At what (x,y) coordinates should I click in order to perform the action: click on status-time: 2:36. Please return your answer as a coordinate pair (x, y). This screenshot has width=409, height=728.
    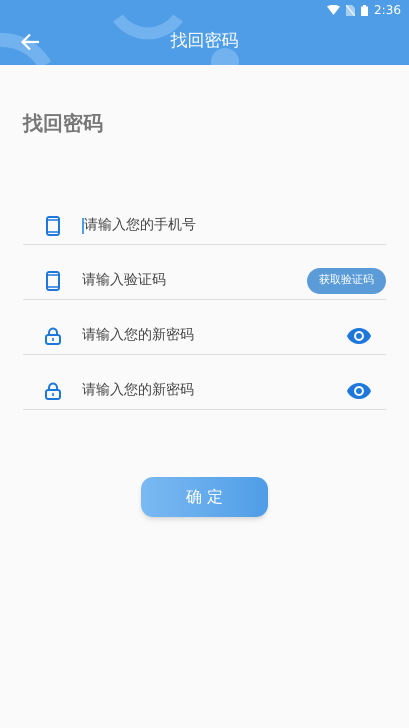
    Looking at the image, I should click on (387, 10).